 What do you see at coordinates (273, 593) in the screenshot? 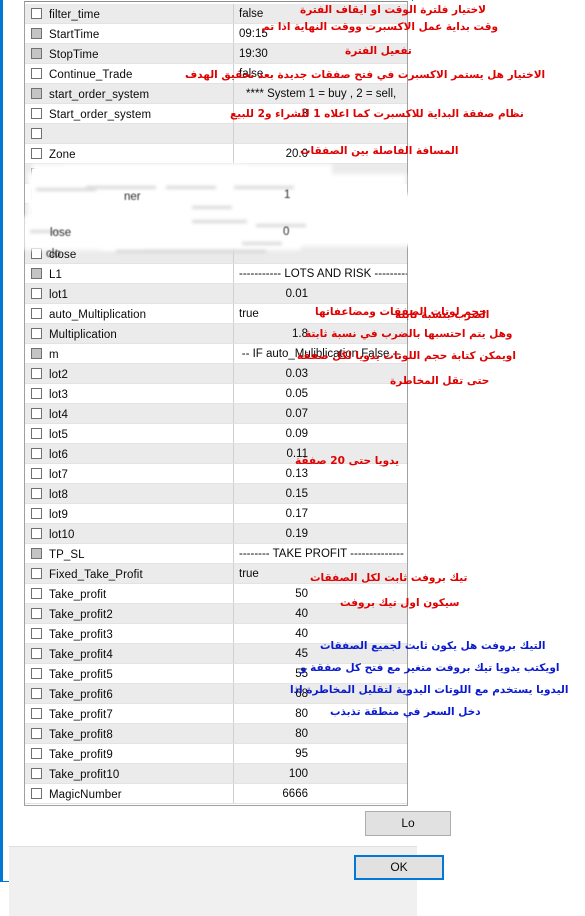
I see `parameter-value-cell: 50` at bounding box center [273, 593].